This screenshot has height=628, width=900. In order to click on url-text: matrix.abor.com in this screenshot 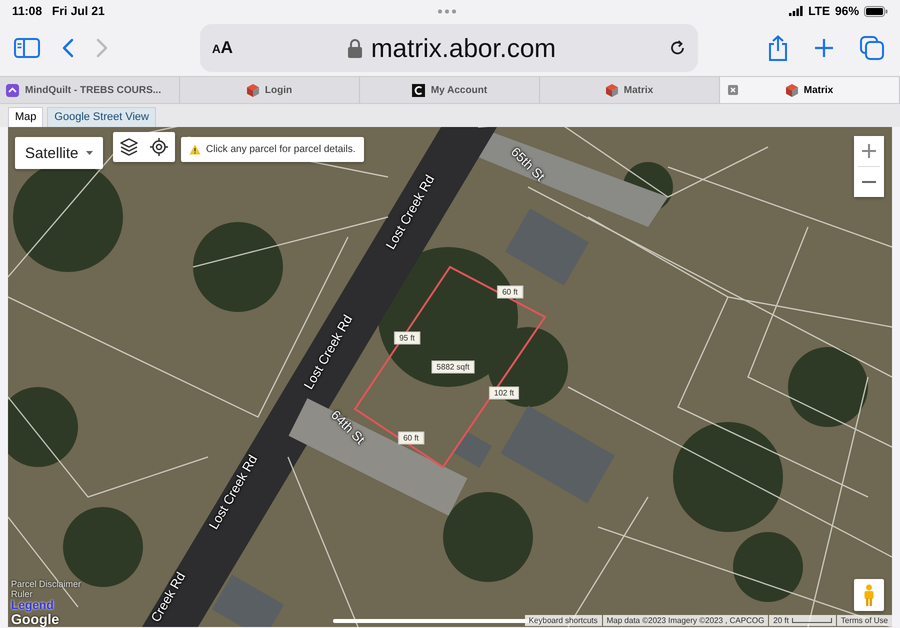, I will do `click(463, 48)`.